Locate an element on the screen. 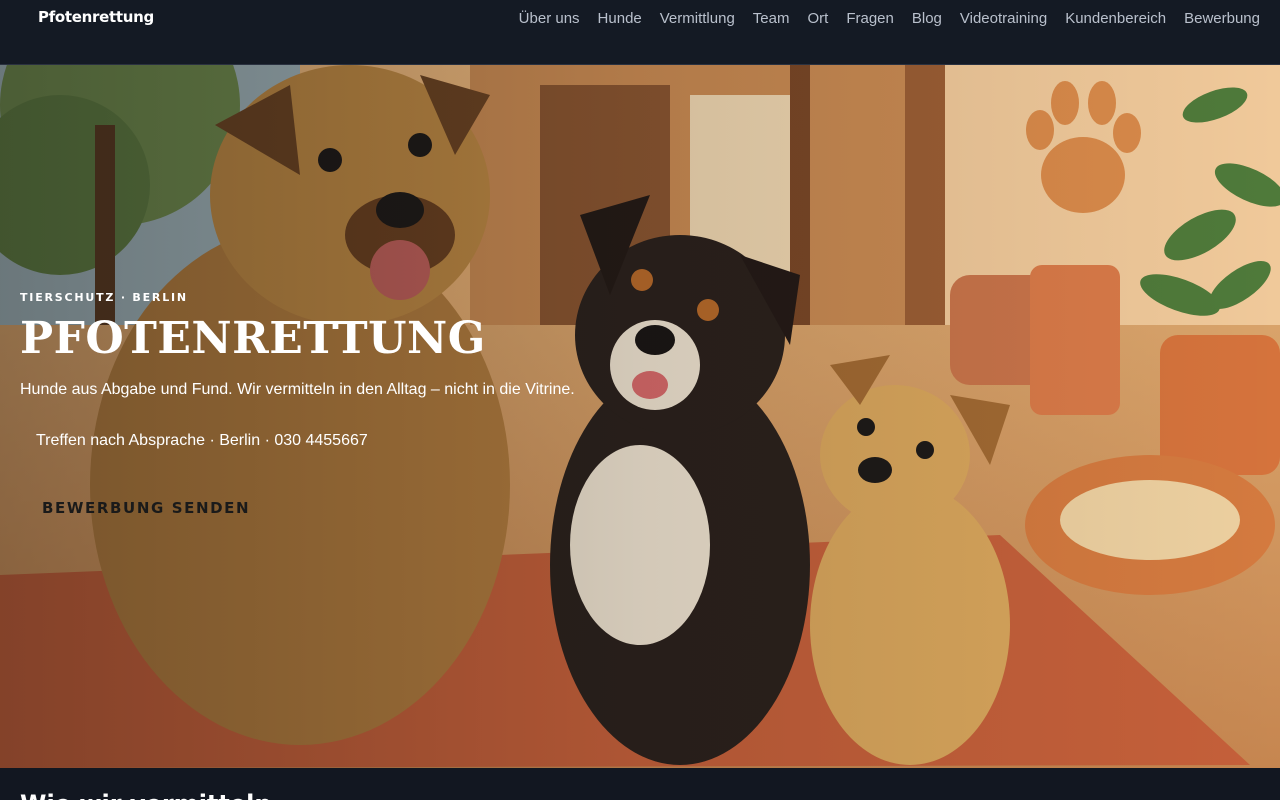 The width and height of the screenshot is (1280, 800). brand-logo-link: Pfotenrettung is located at coordinates (96, 17).